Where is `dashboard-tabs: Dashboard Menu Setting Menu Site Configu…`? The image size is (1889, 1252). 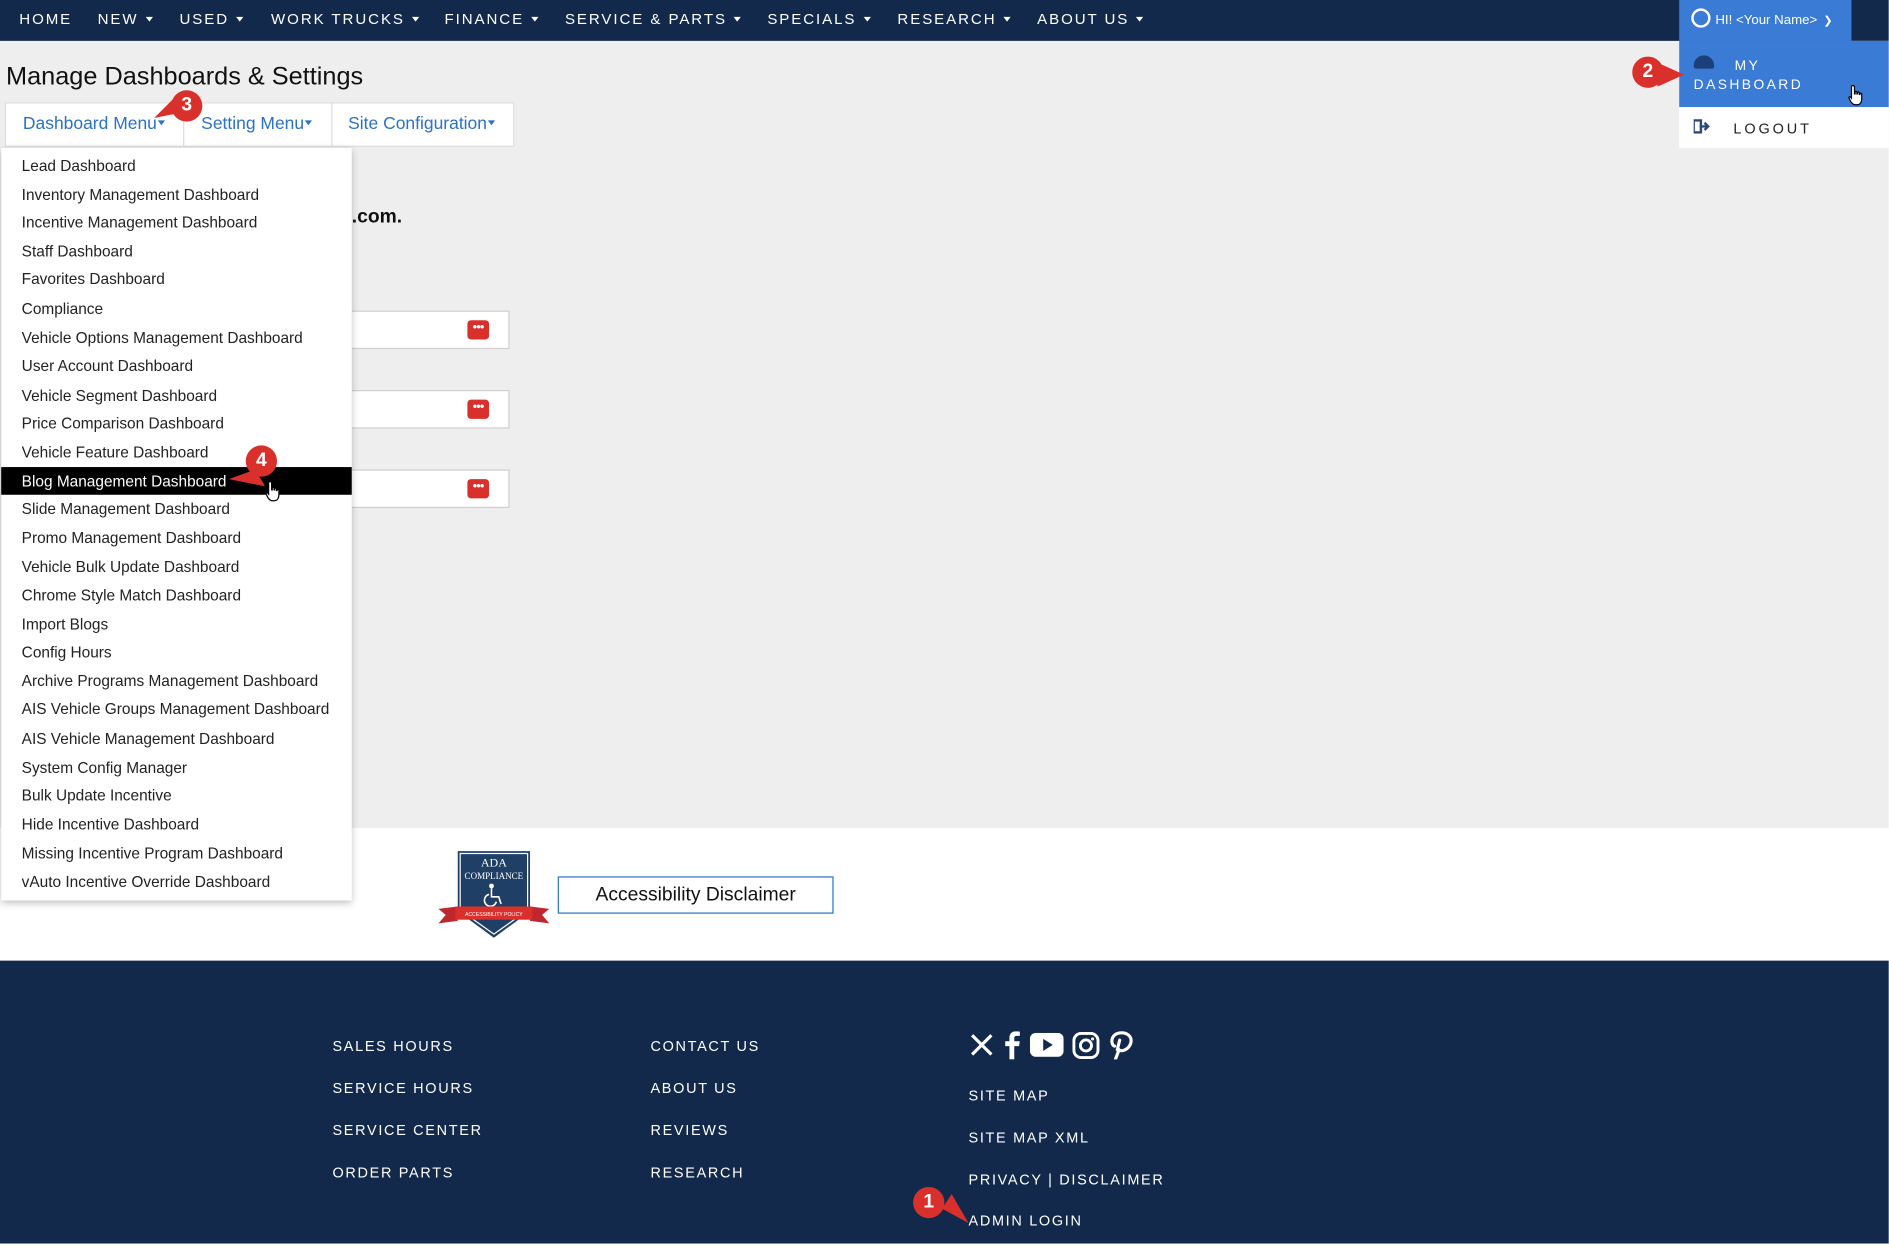
dashboard-tabs: Dashboard Menu Setting Menu Site Configu… is located at coordinates (259, 124).